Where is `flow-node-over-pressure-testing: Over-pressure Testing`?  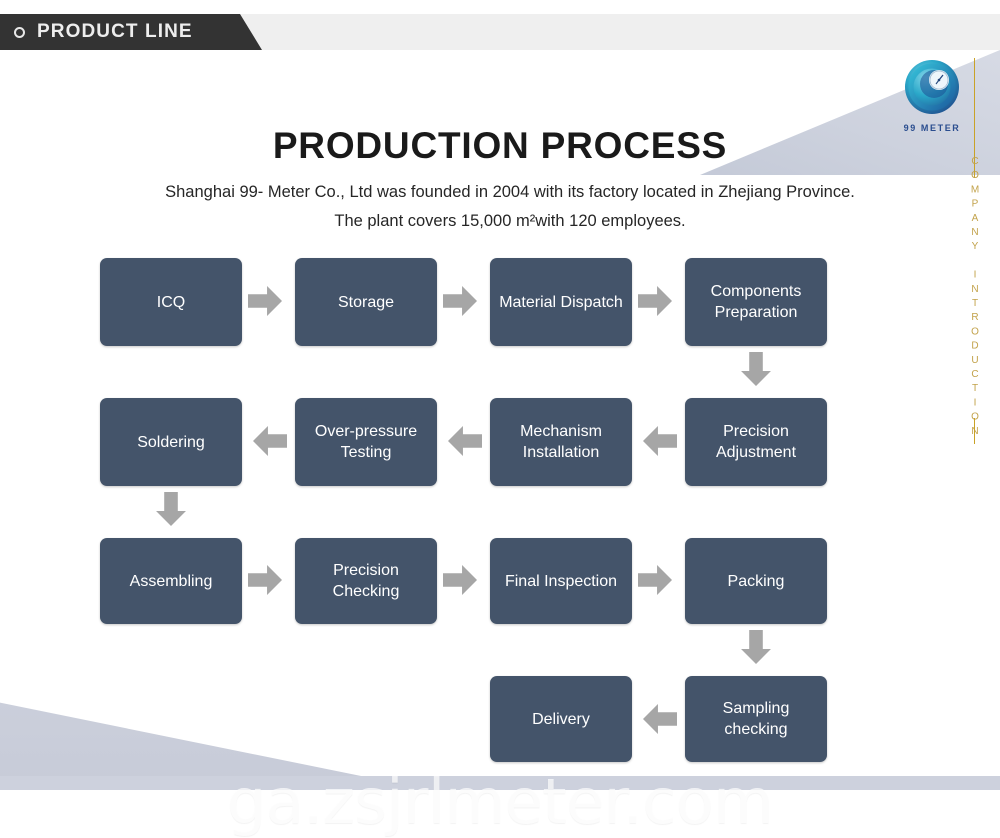
flow-node-over-pressure-testing: Over-pressure Testing is located at coordinates (366, 442).